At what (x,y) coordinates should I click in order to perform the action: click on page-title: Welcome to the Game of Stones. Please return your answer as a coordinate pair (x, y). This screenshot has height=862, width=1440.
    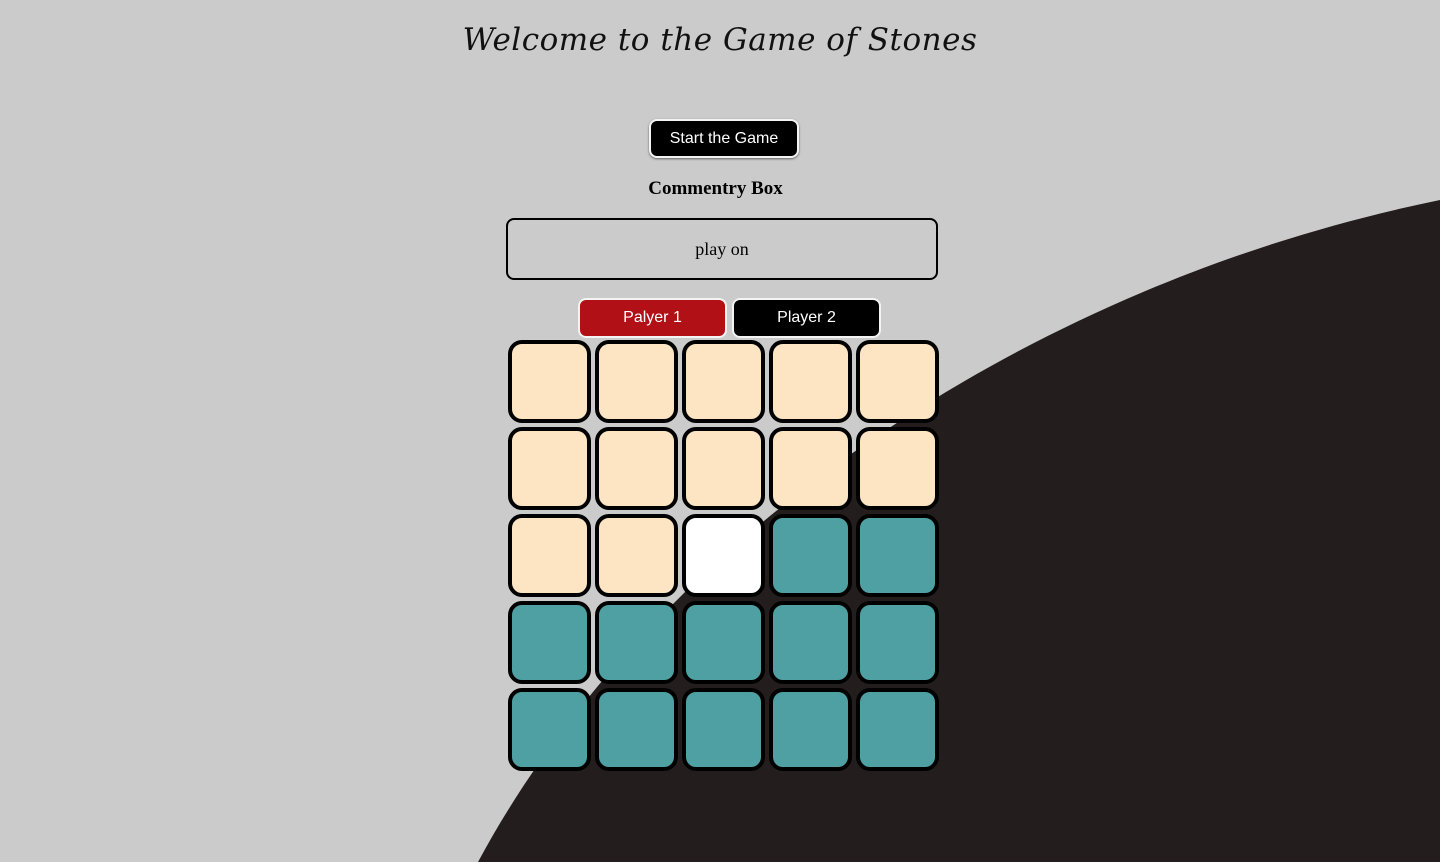
    Looking at the image, I should click on (720, 40).